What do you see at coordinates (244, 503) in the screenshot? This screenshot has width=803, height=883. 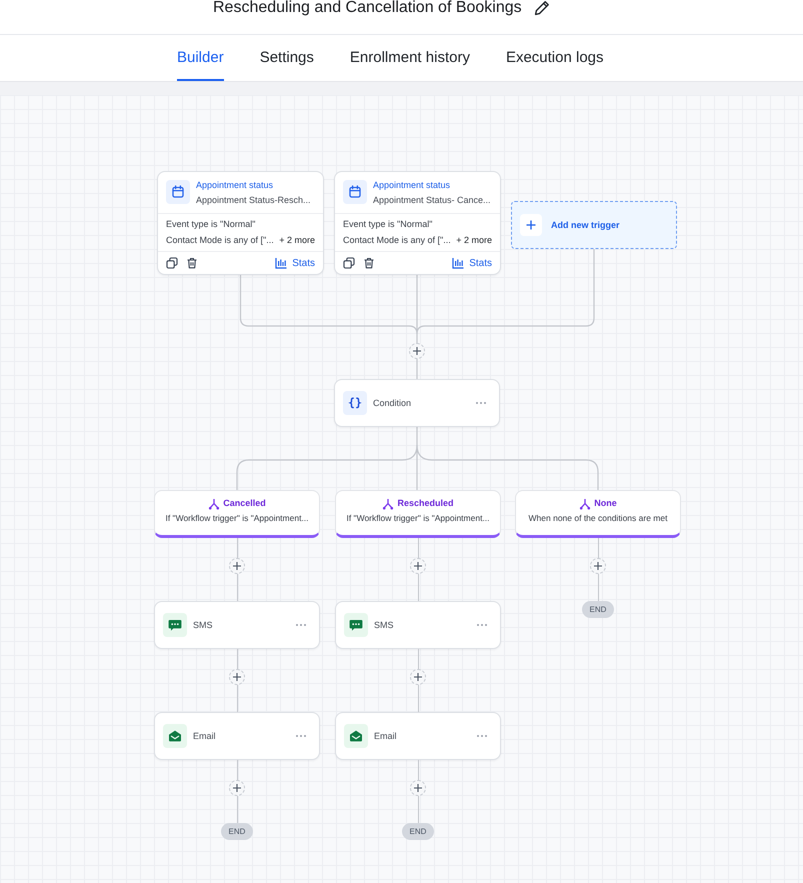 I see `branch-label: Cancelled` at bounding box center [244, 503].